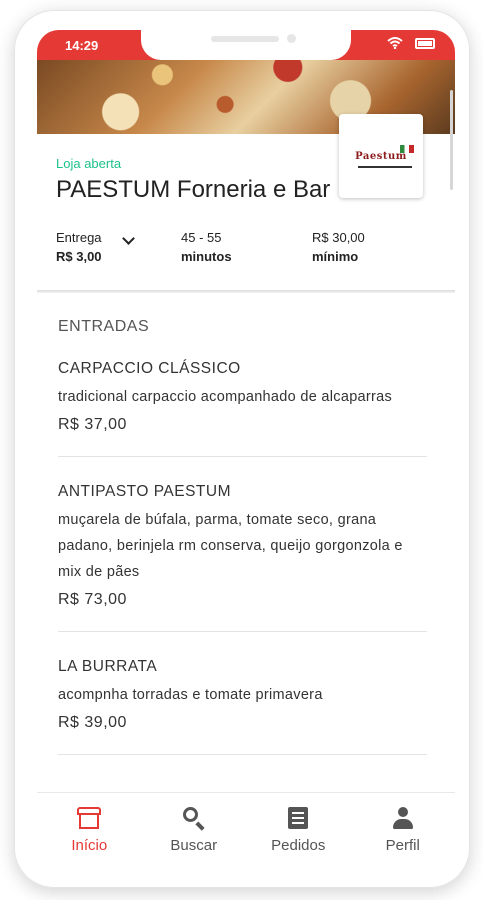  Describe the element at coordinates (245, 39) in the screenshot. I see `speaker-grille` at that location.